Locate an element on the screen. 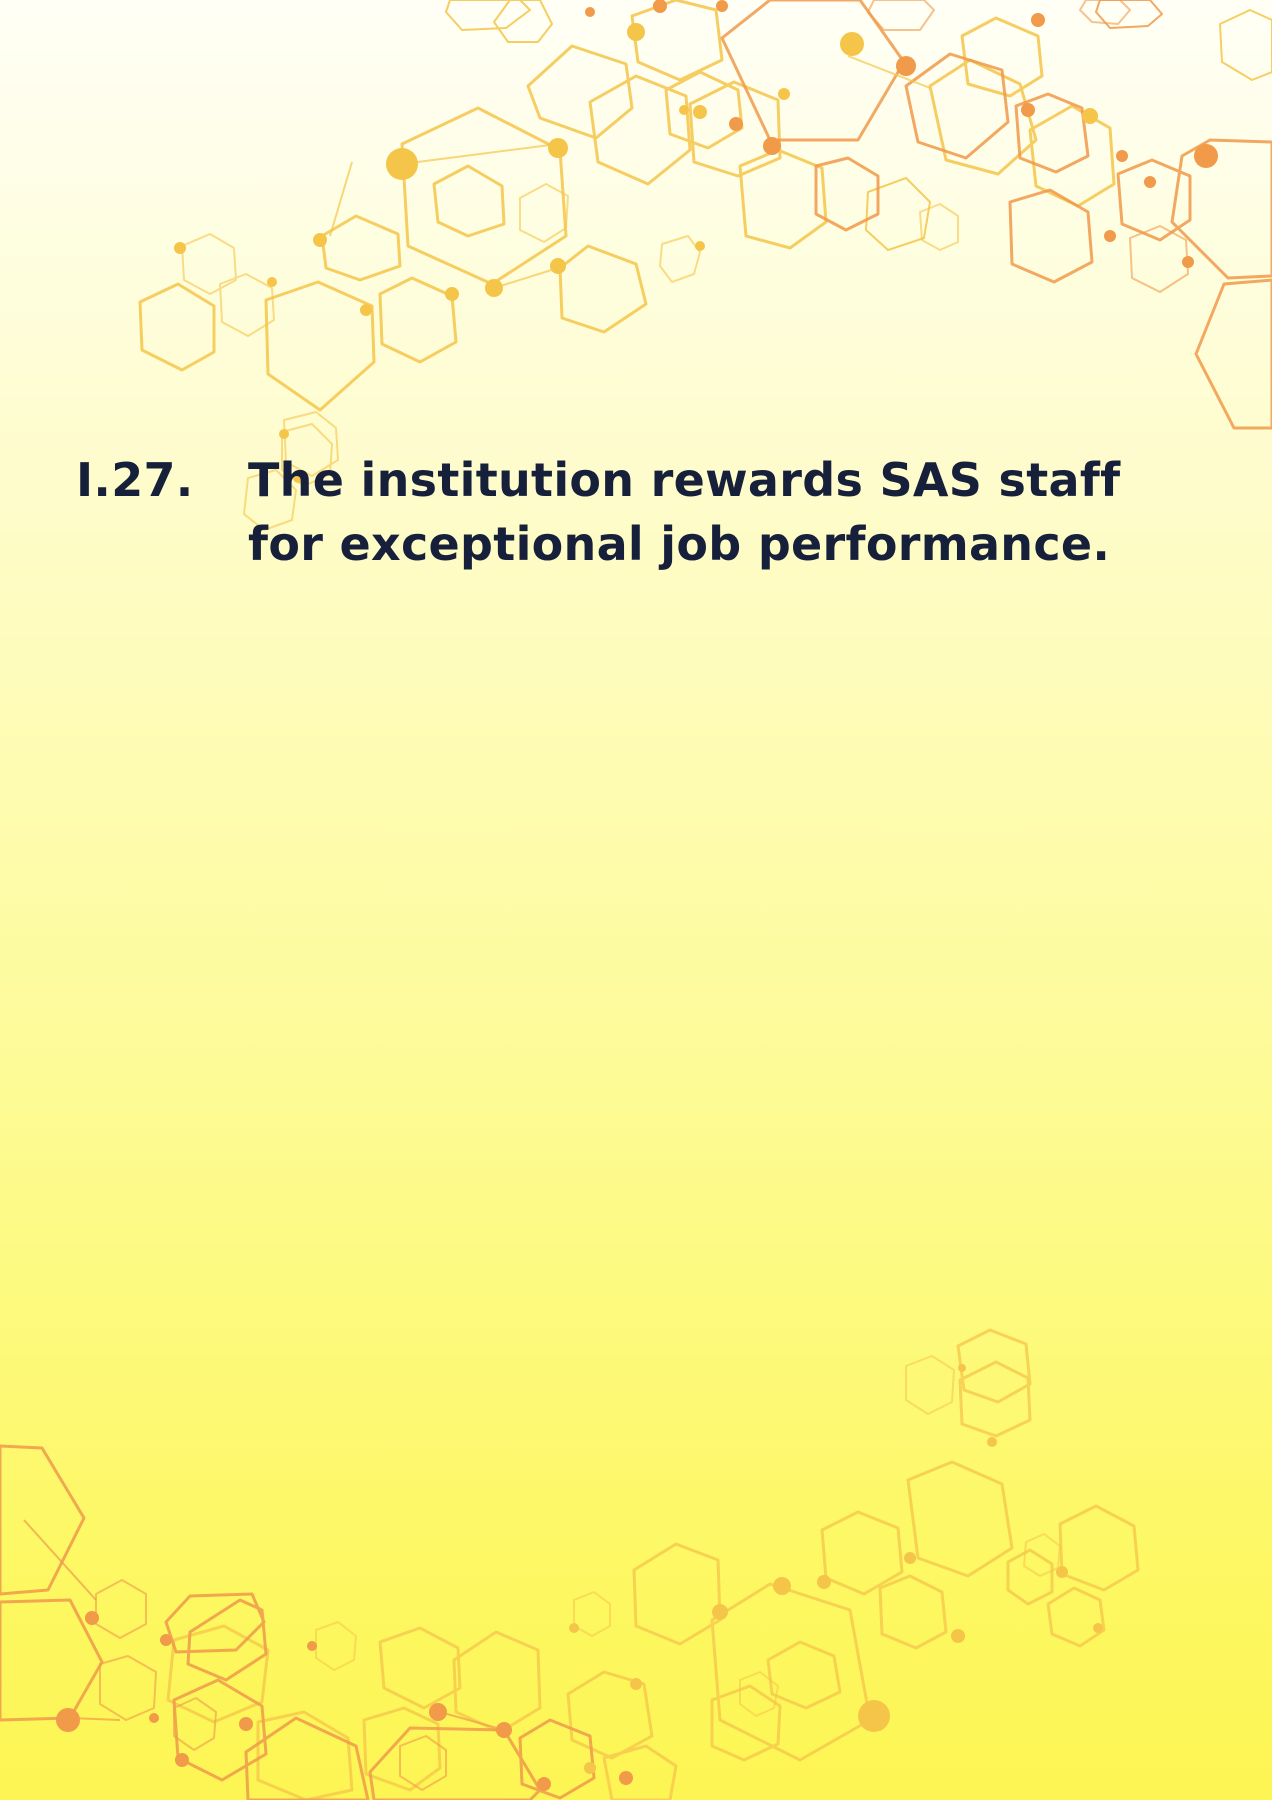 This screenshot has width=1272, height=1800. item-number: I.27. is located at coordinates (135, 480).